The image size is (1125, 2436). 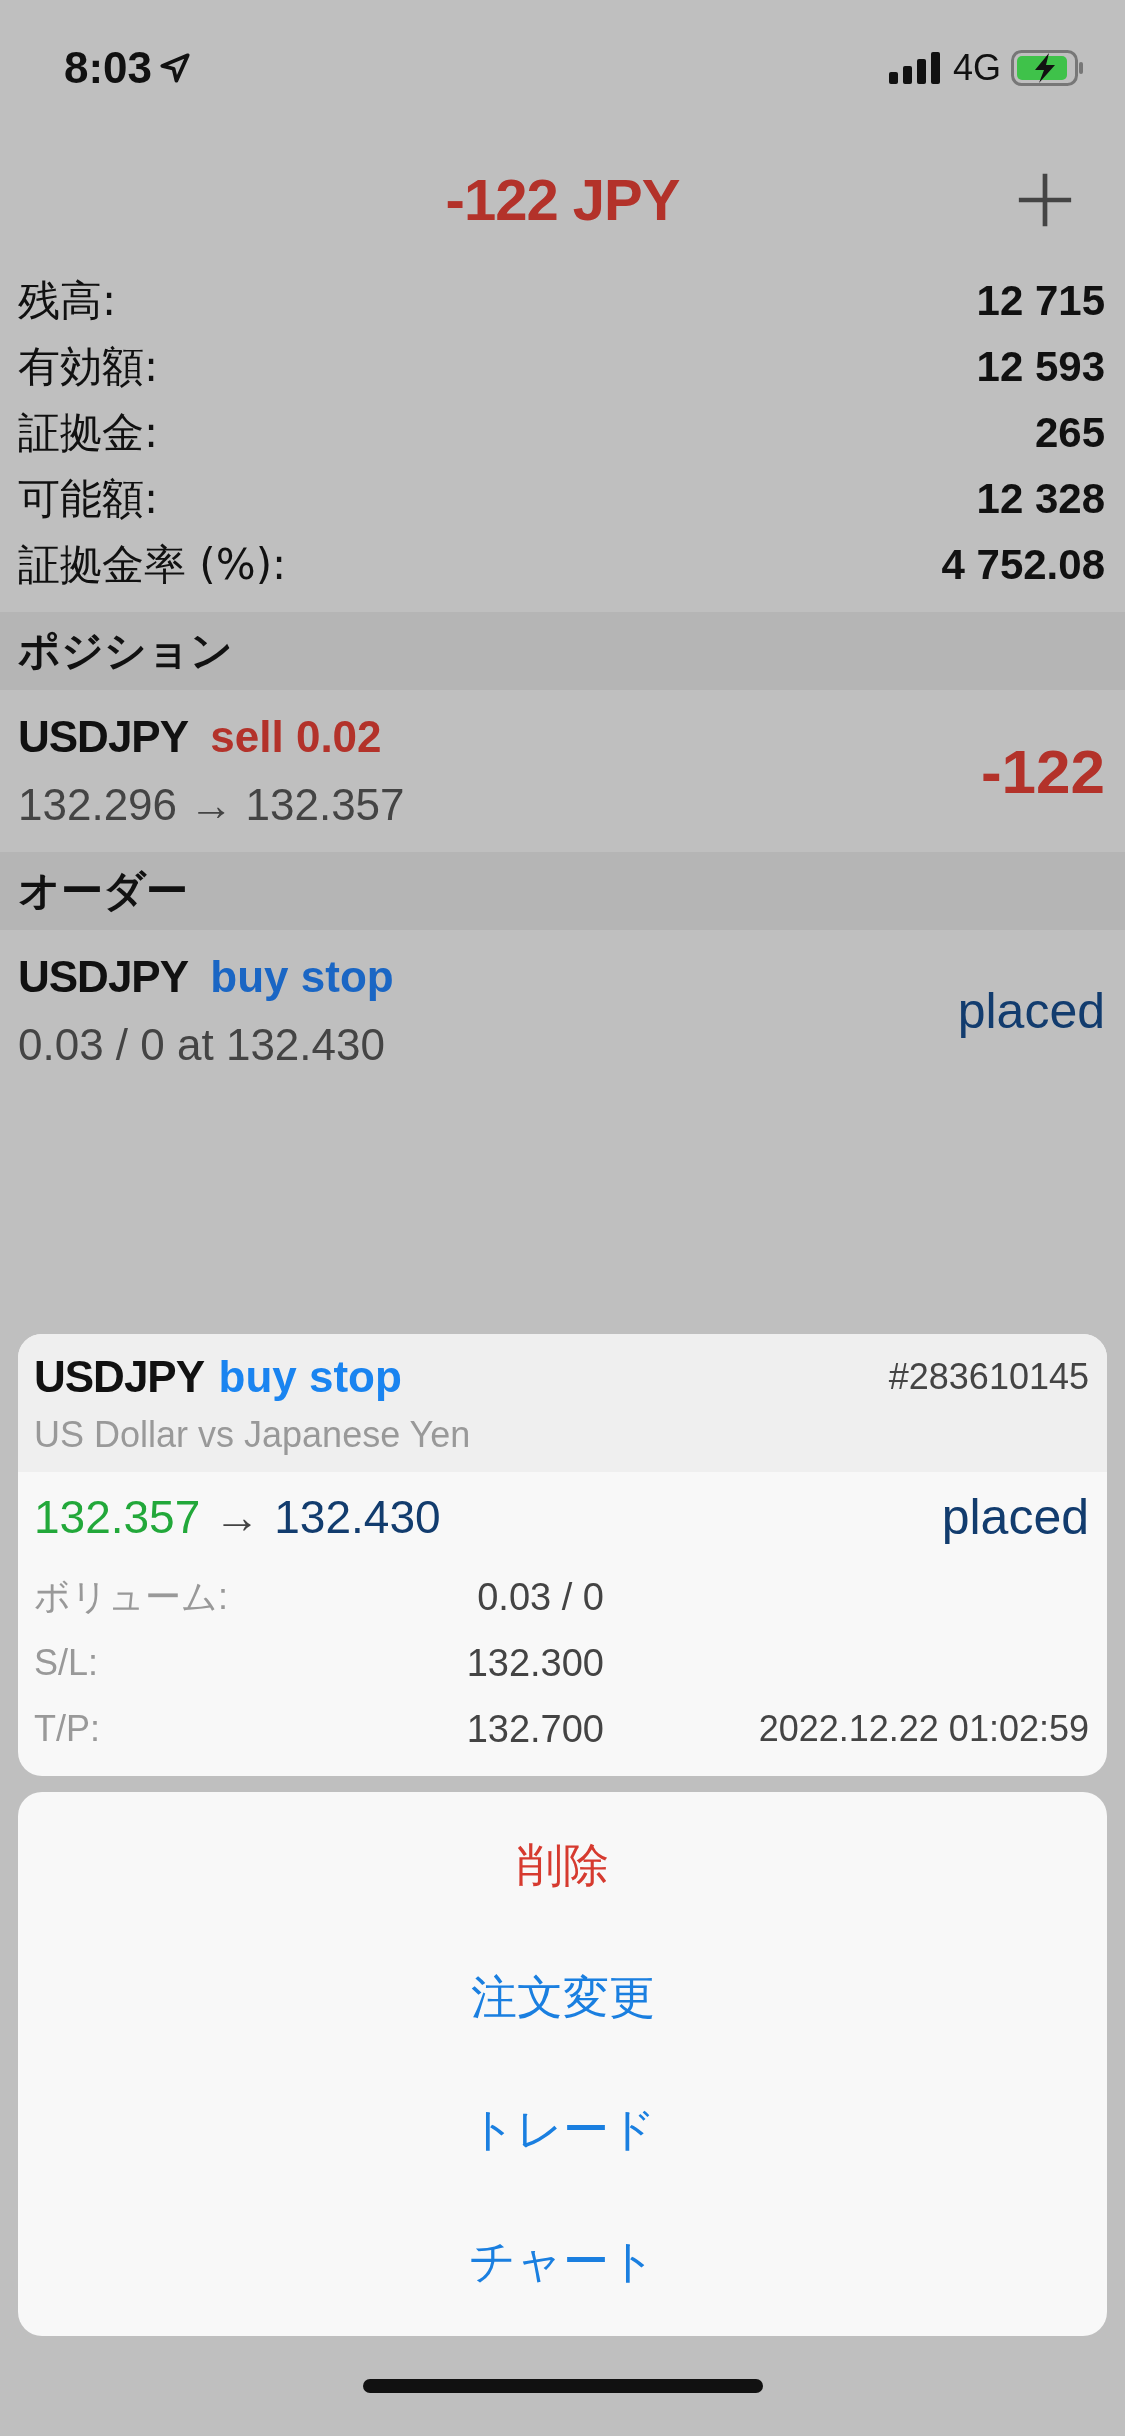 What do you see at coordinates (1040, 367) in the screenshot?
I see `account-value: 12 593` at bounding box center [1040, 367].